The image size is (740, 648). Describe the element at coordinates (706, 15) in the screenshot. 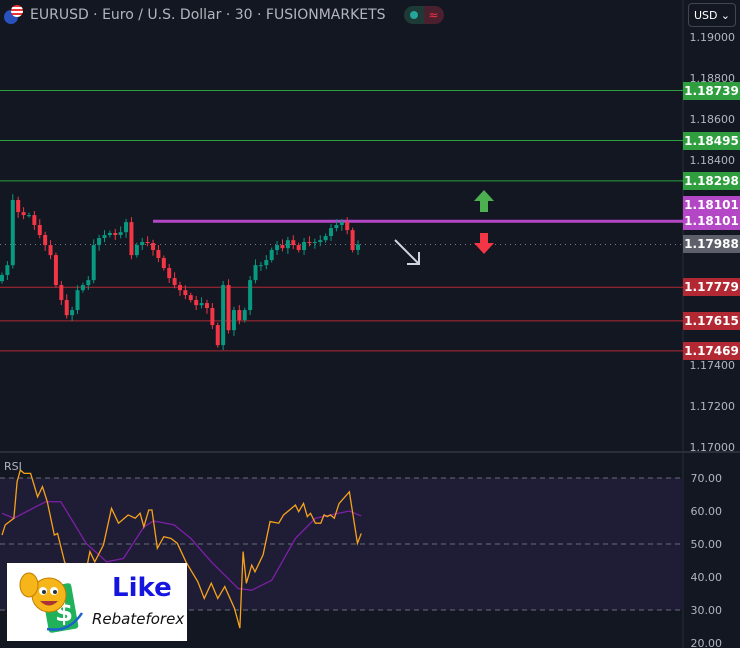

I see `currency-label: USD` at that location.